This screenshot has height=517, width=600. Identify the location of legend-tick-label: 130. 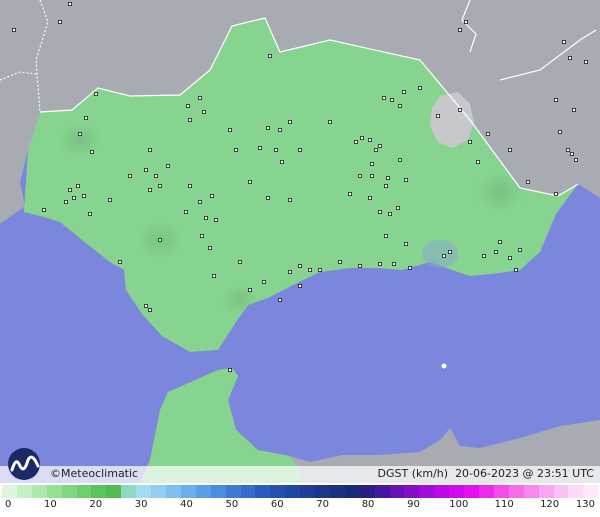
(585, 504).